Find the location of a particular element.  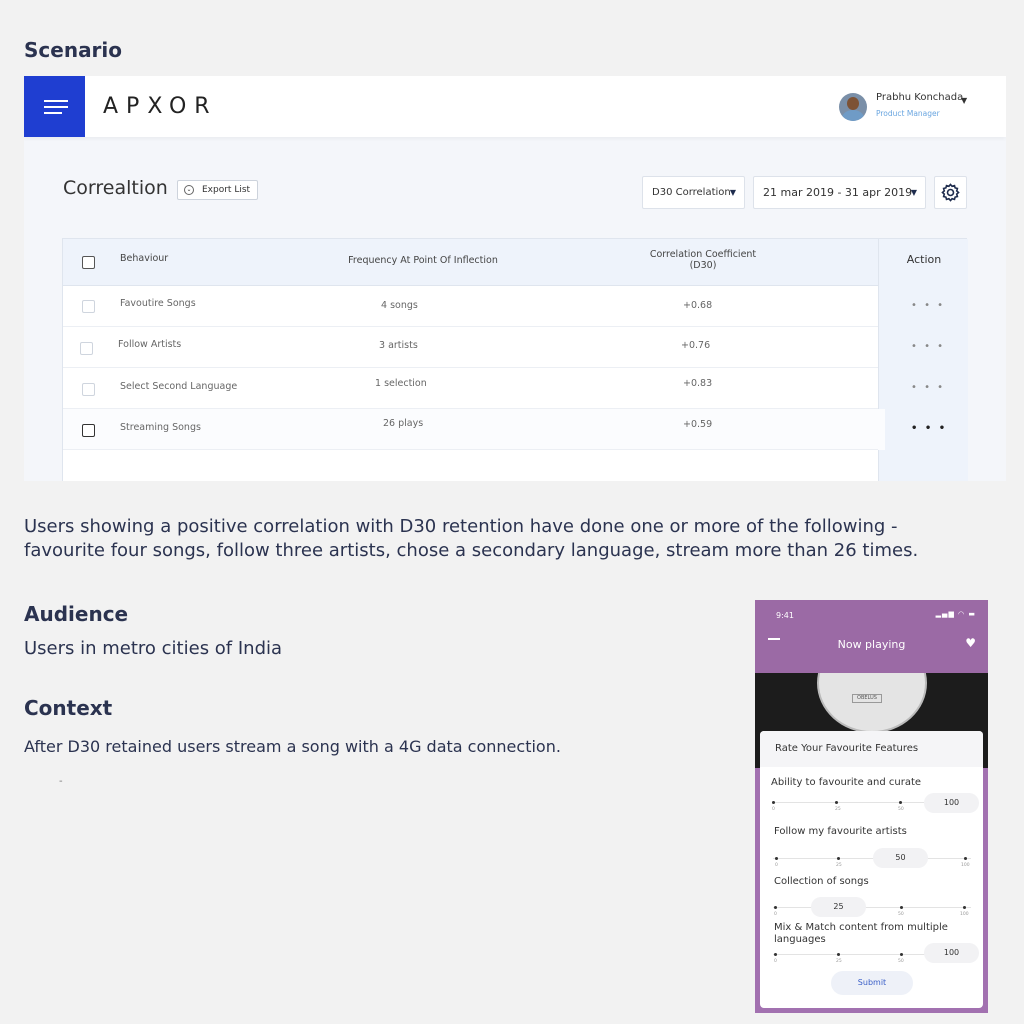

slider-label: Collection of songs is located at coordinates (821, 881).